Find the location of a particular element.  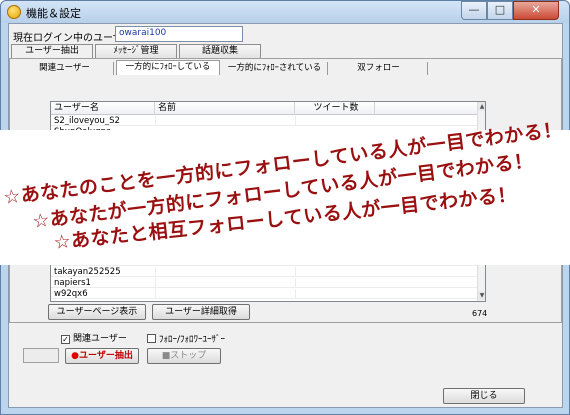

cell-username: S2_iloveyou_S2 is located at coordinates (87, 121).